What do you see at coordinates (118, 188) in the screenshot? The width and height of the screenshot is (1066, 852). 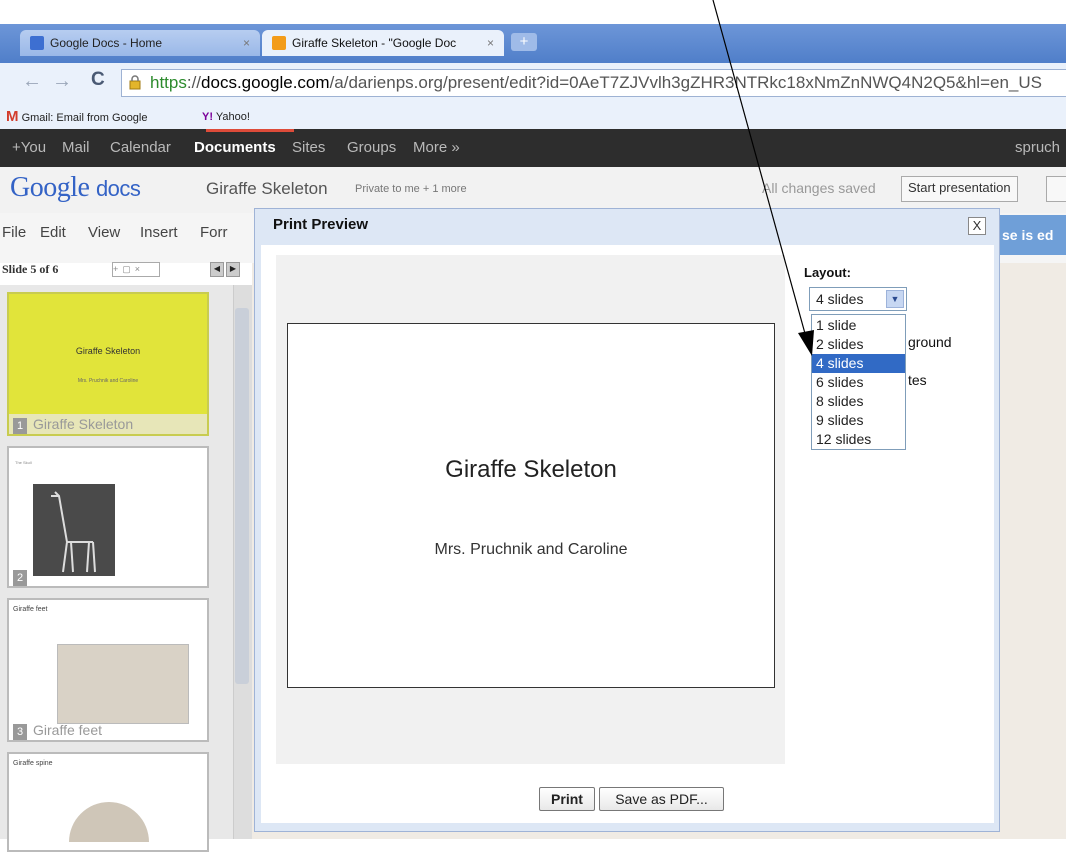 I see `logo-docs: docs` at bounding box center [118, 188].